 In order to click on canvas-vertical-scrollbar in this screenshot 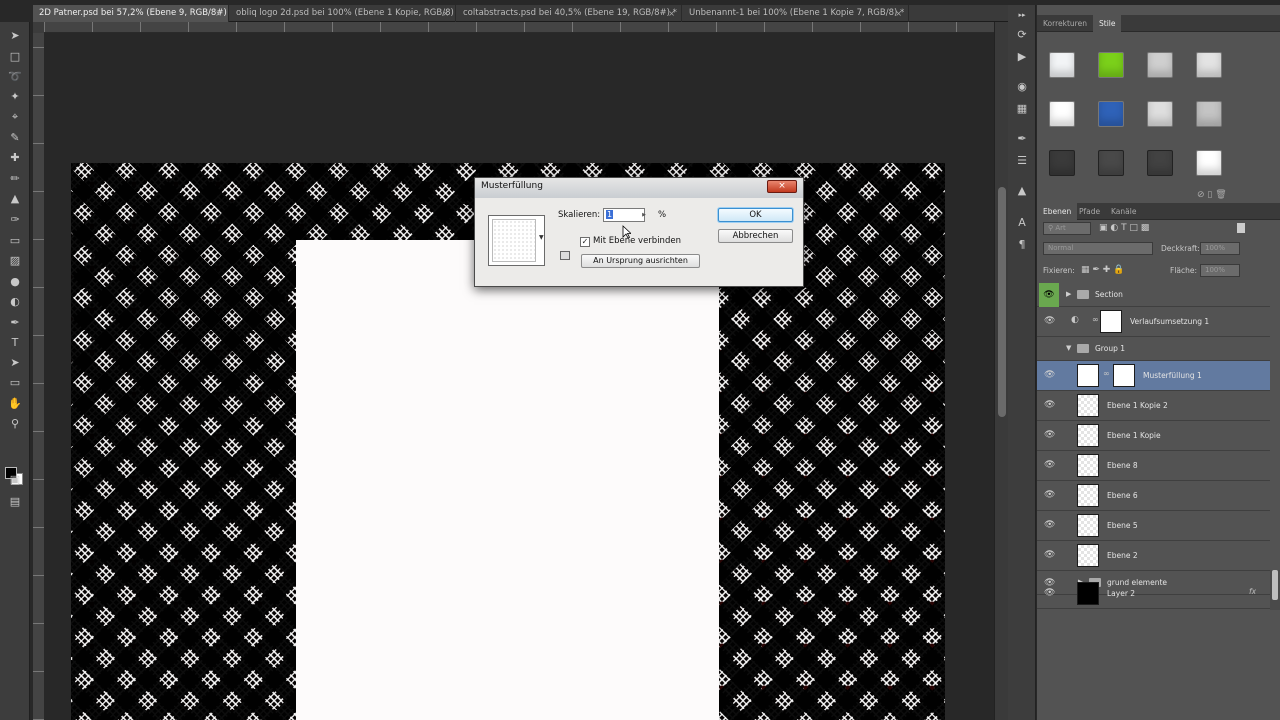, I will do `click(1001, 371)`.